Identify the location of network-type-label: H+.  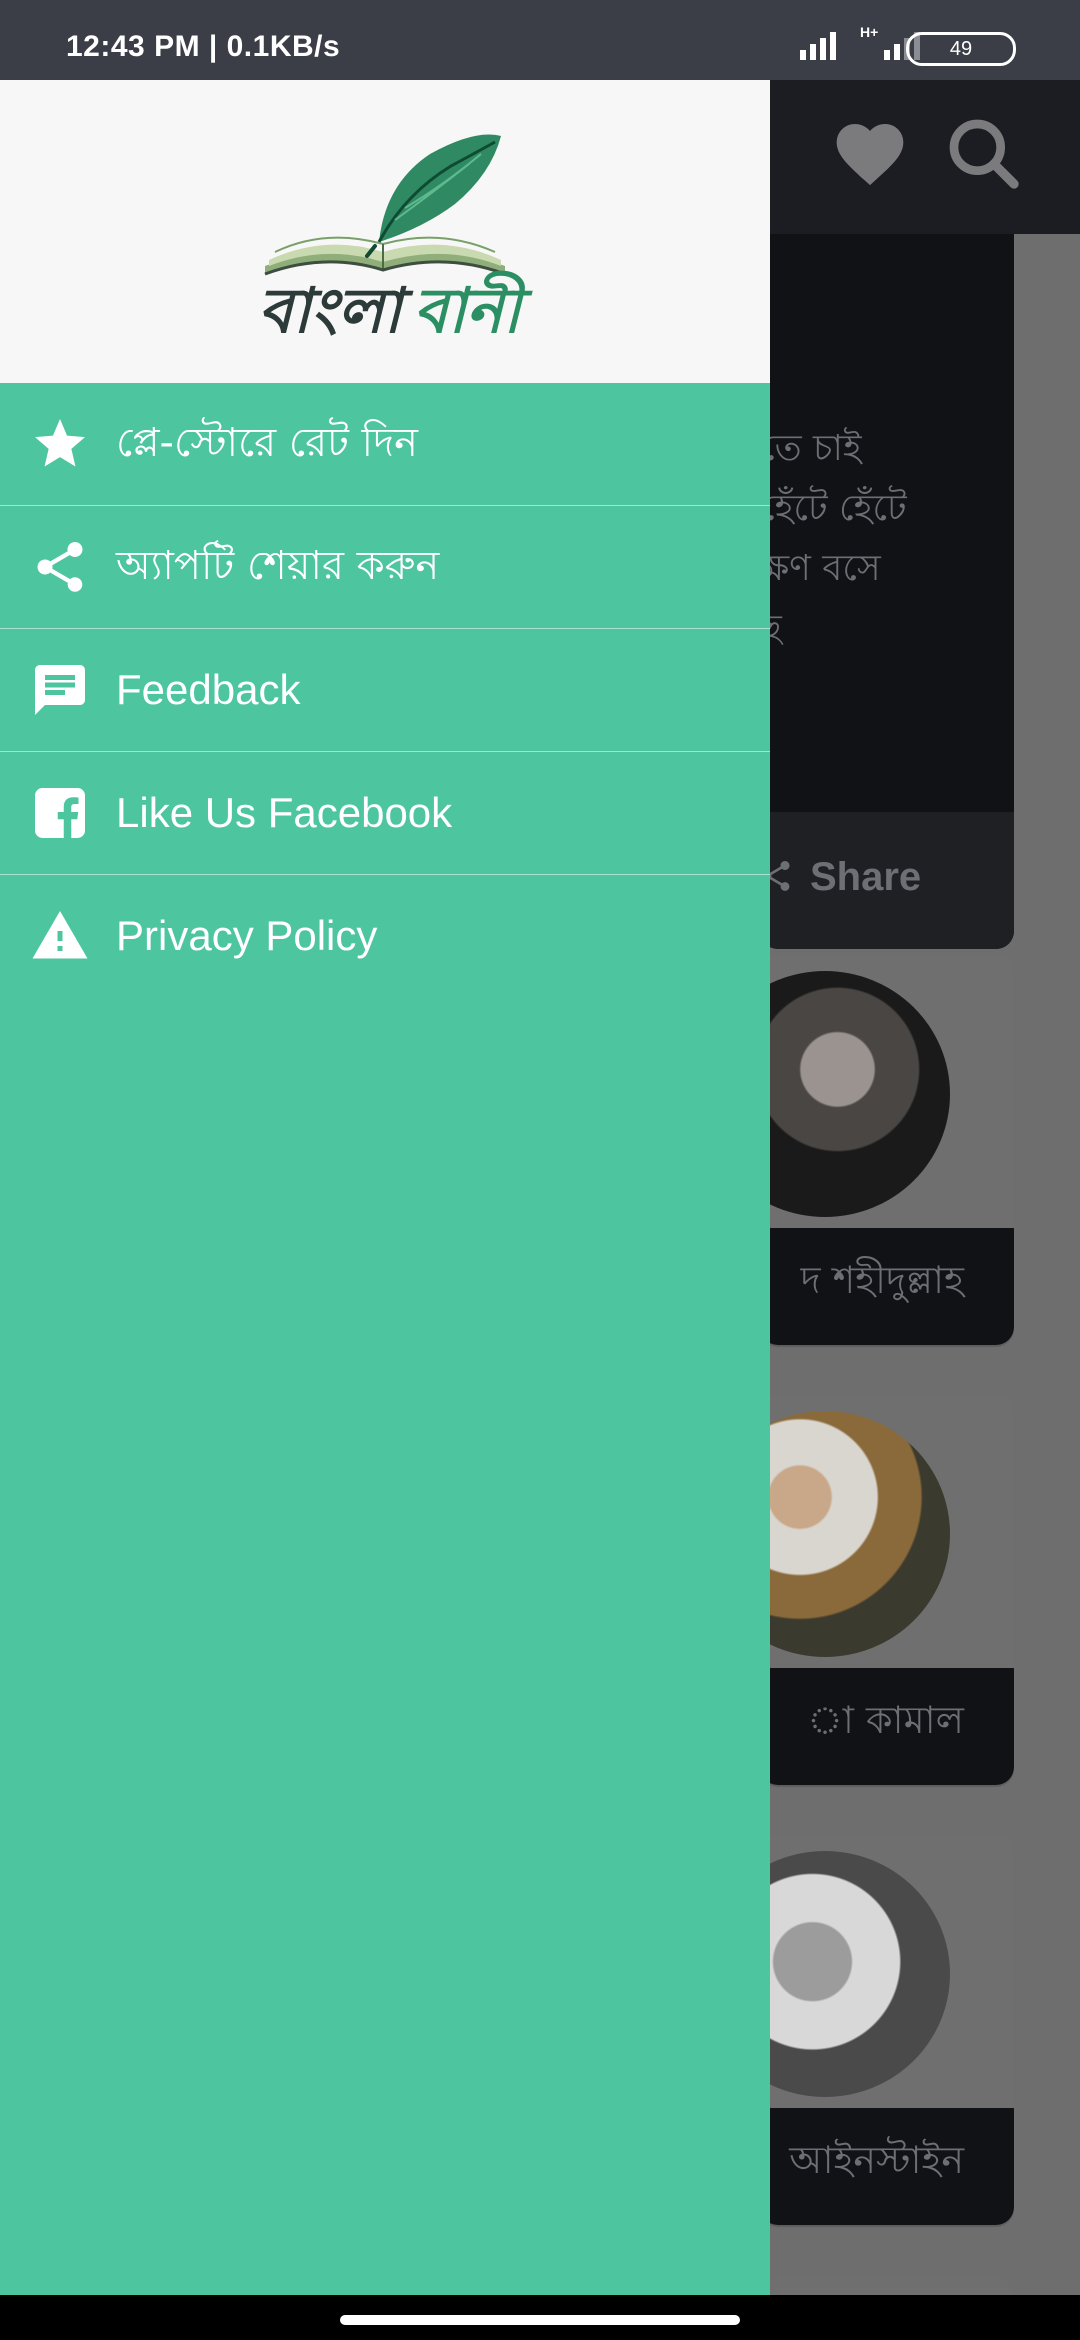
(869, 32).